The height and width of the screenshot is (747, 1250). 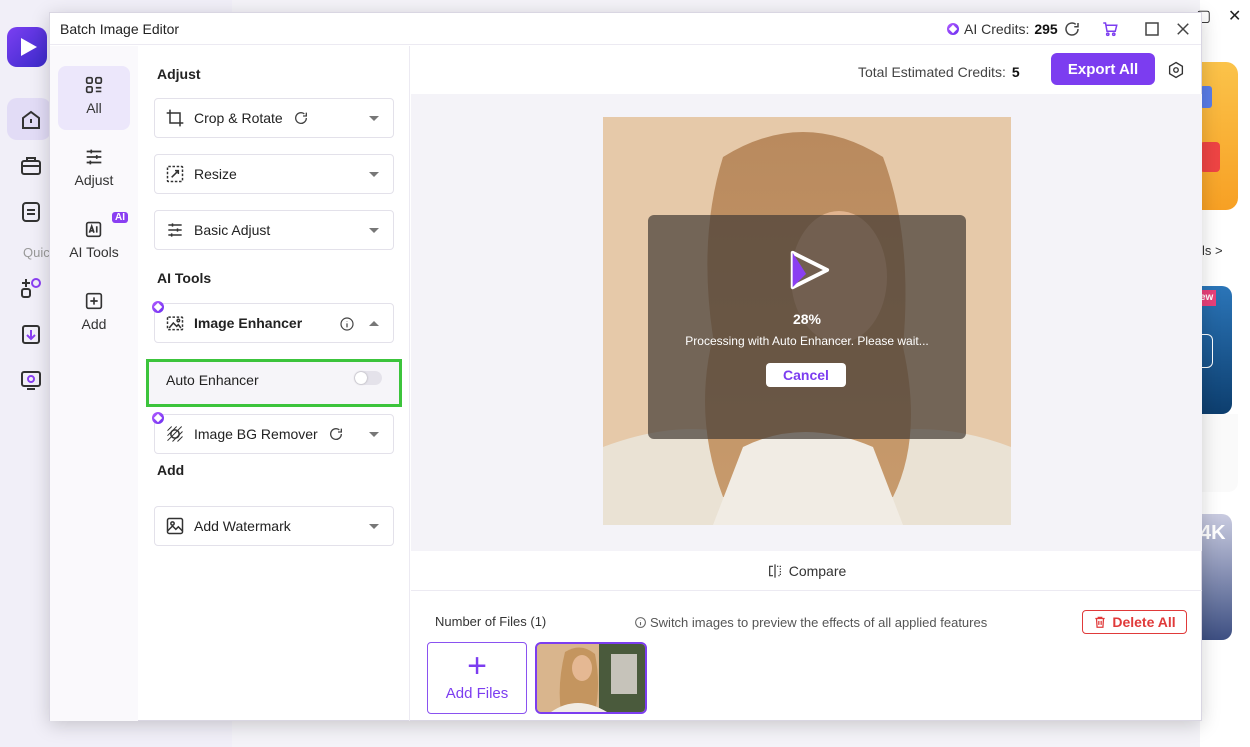 I want to click on add-watermark-option: Add Watermark, so click(x=274, y=526).